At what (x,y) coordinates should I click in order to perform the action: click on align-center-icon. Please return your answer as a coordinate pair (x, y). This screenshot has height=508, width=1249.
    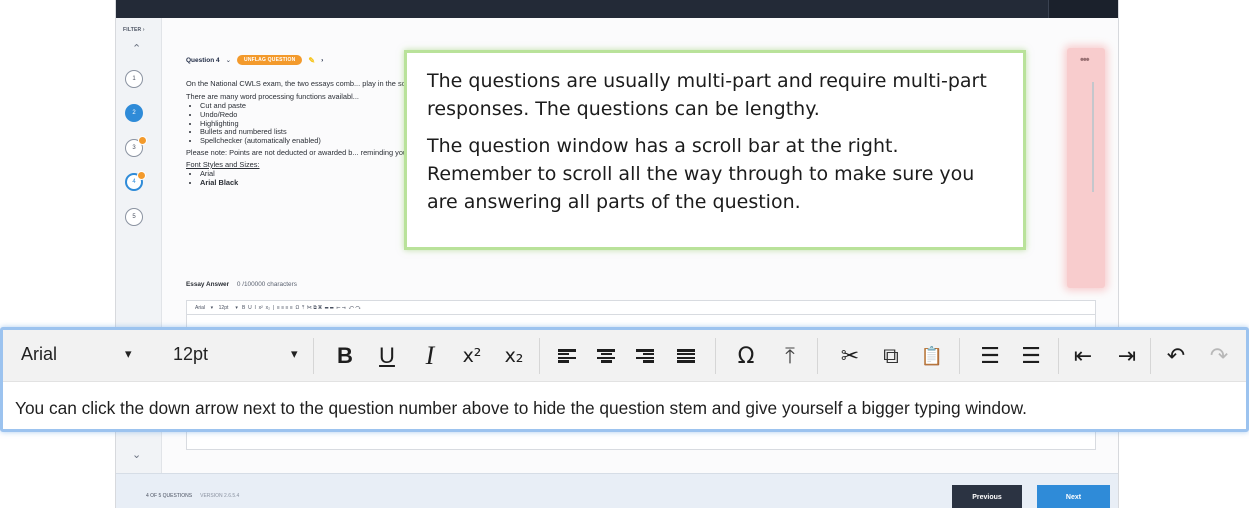
    Looking at the image, I should click on (606, 356).